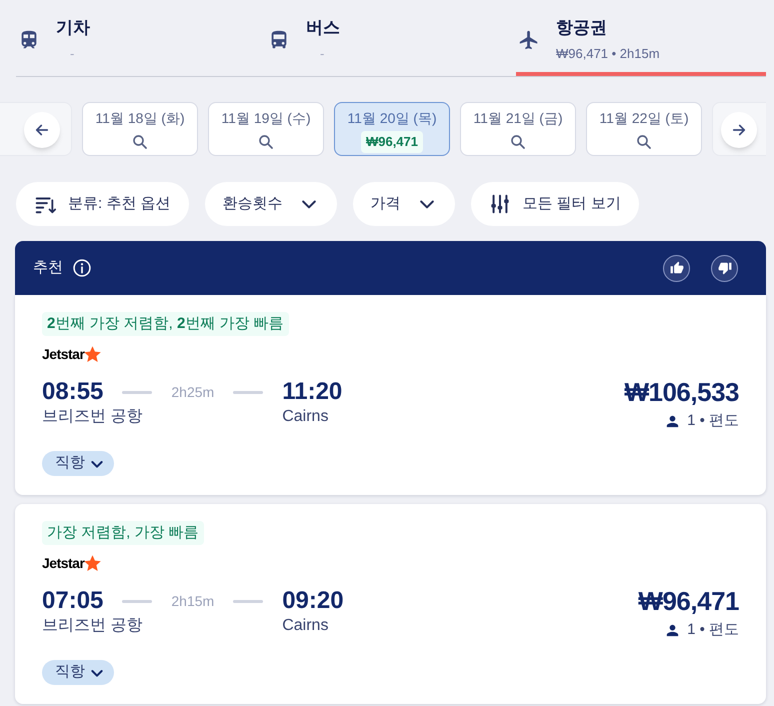  What do you see at coordinates (192, 392) in the screenshot?
I see `flight-duration: 2h25m` at bounding box center [192, 392].